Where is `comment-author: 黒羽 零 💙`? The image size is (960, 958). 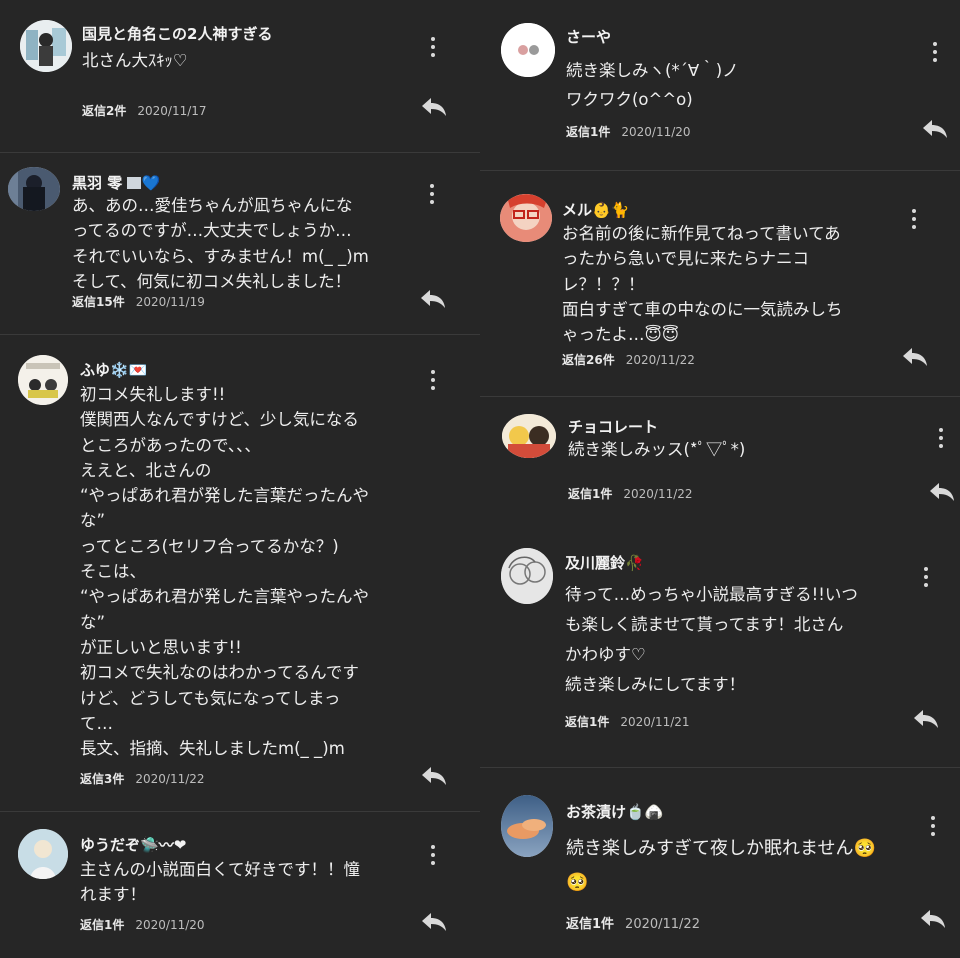 comment-author: 黒羽 零 💙 is located at coordinates (116, 182).